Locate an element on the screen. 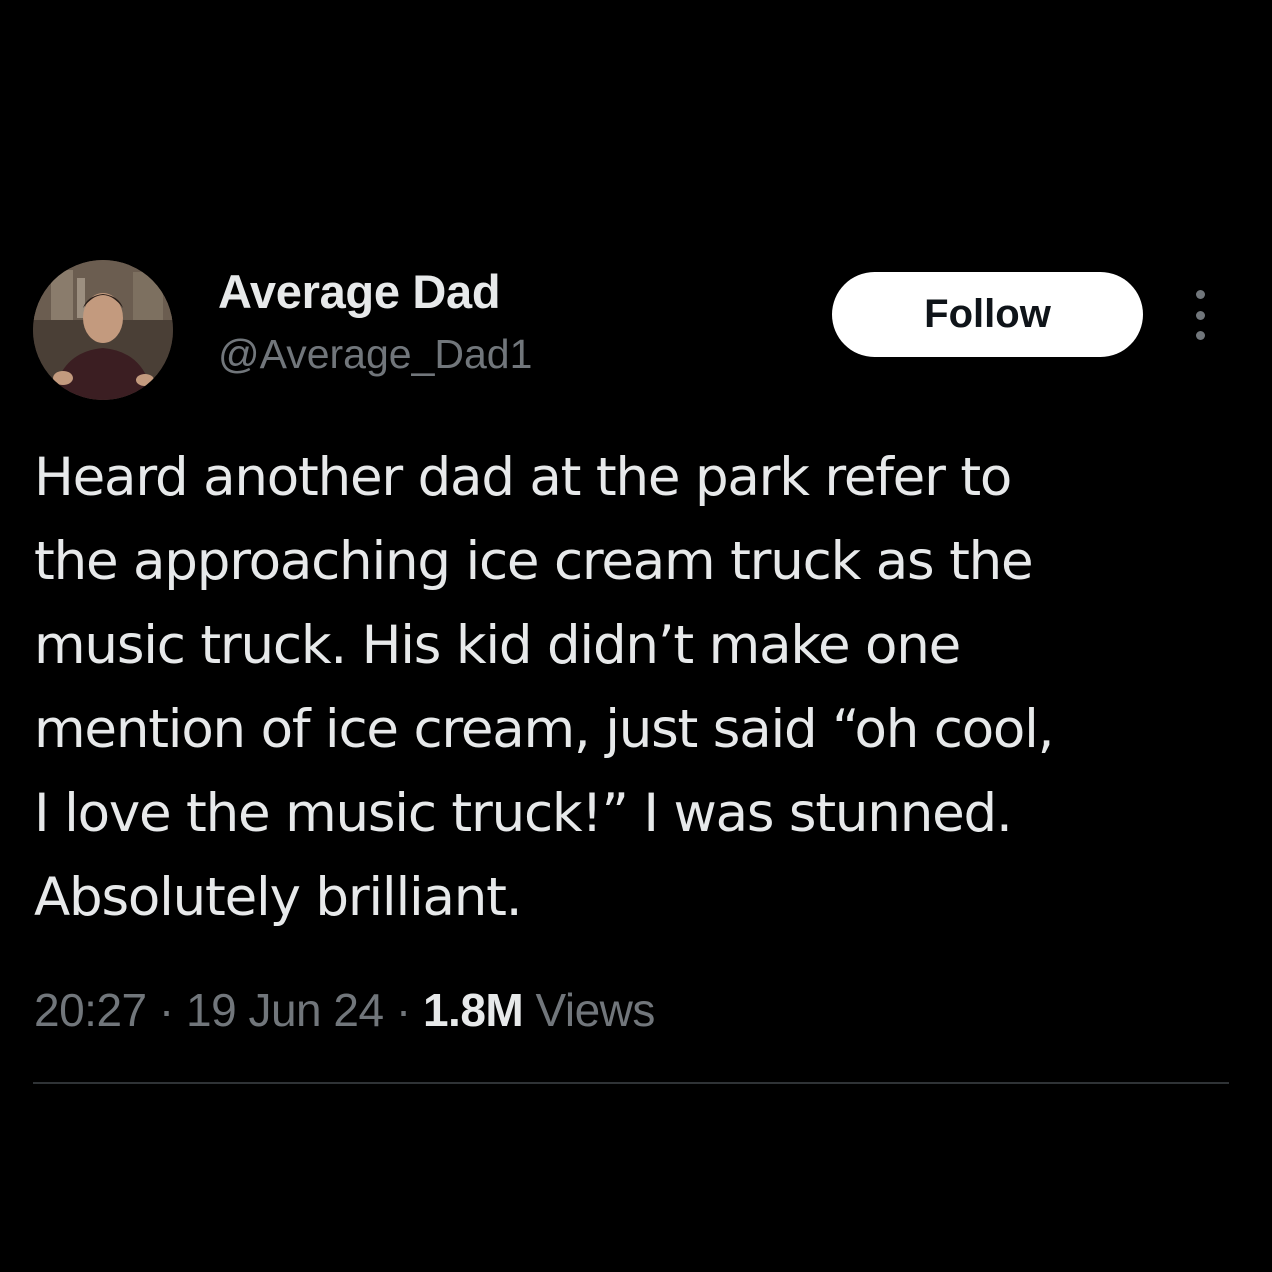 The width and height of the screenshot is (1272, 1272). author-display-name: Average Dad is located at coordinates (375, 292).